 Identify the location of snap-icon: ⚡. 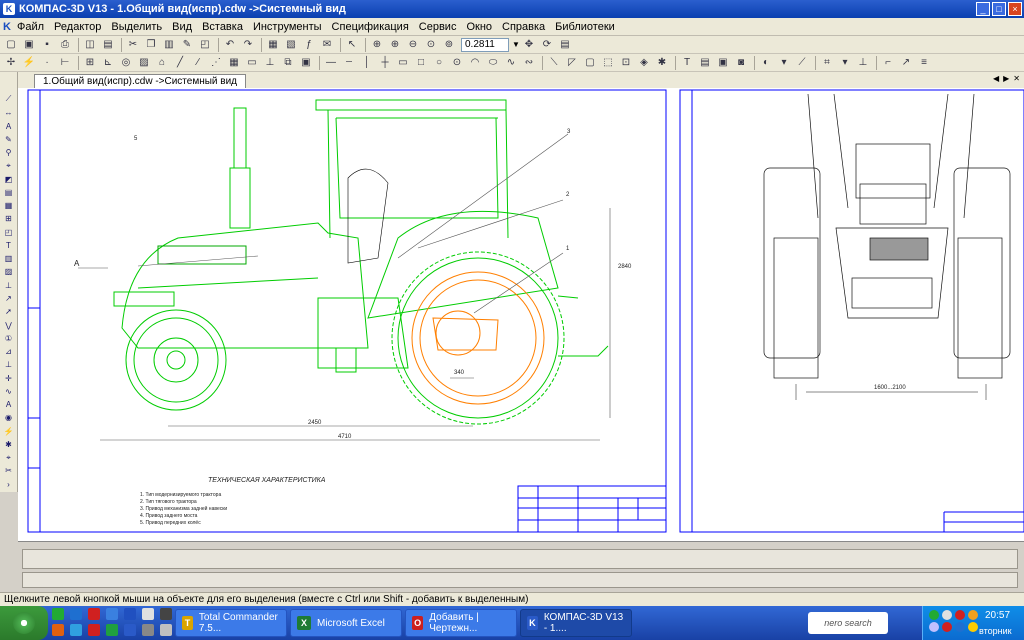
(29, 63).